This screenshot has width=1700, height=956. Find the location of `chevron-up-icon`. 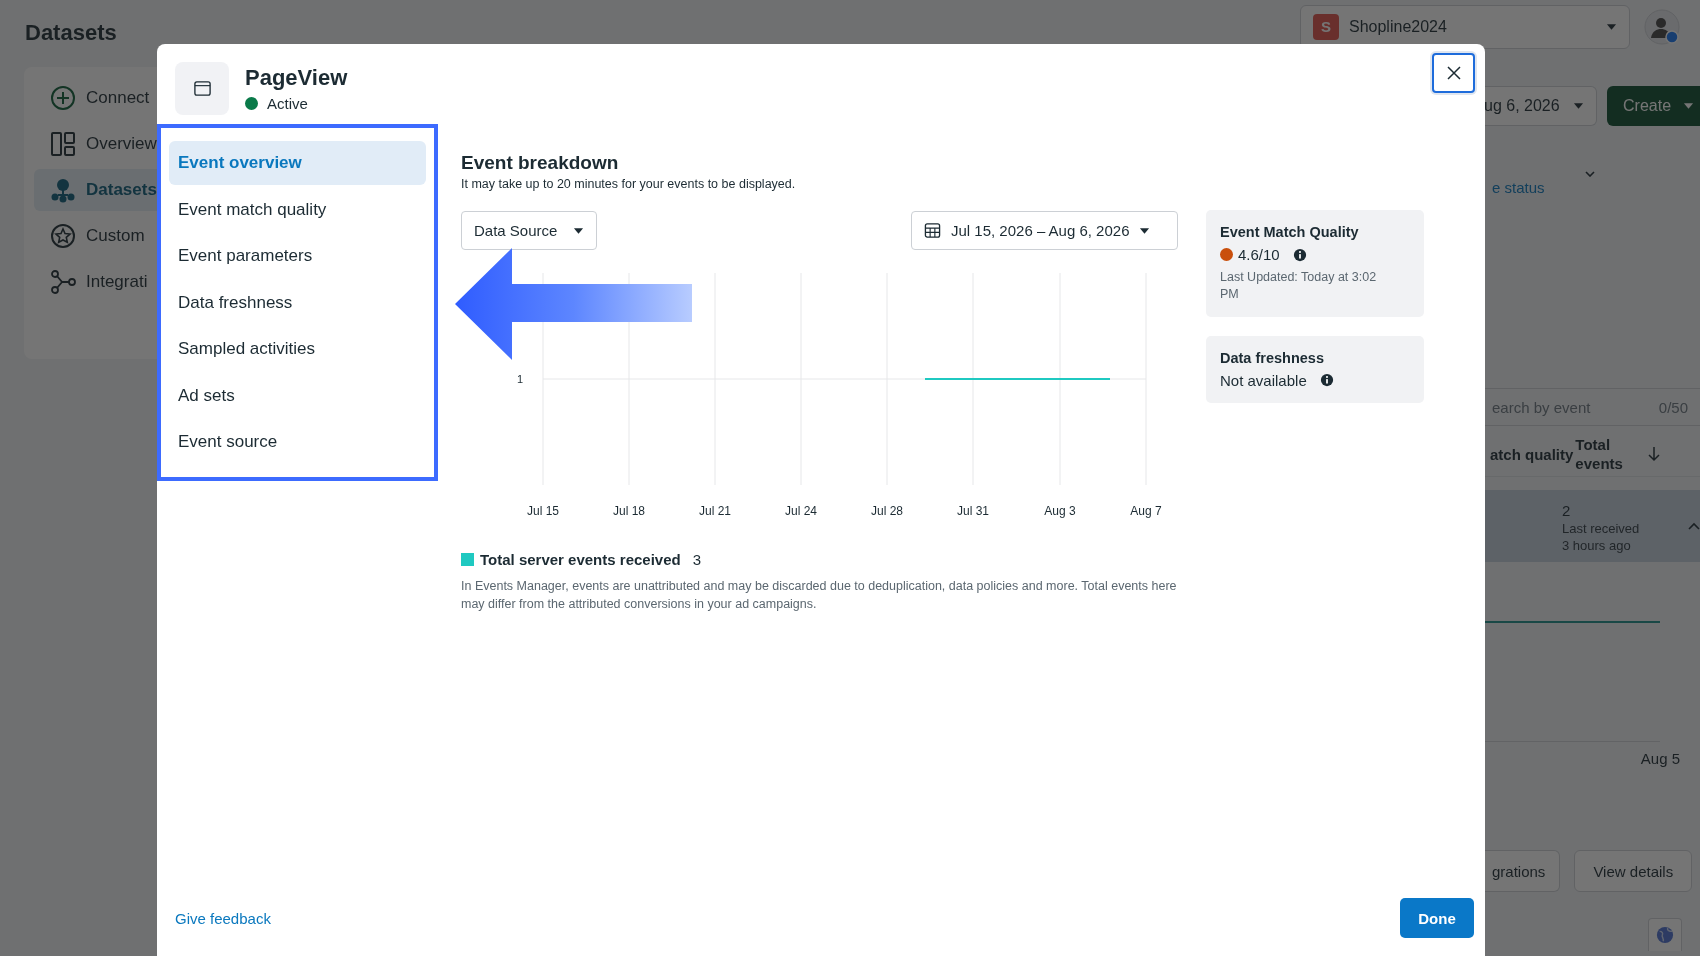

chevron-up-icon is located at coordinates (1694, 526).